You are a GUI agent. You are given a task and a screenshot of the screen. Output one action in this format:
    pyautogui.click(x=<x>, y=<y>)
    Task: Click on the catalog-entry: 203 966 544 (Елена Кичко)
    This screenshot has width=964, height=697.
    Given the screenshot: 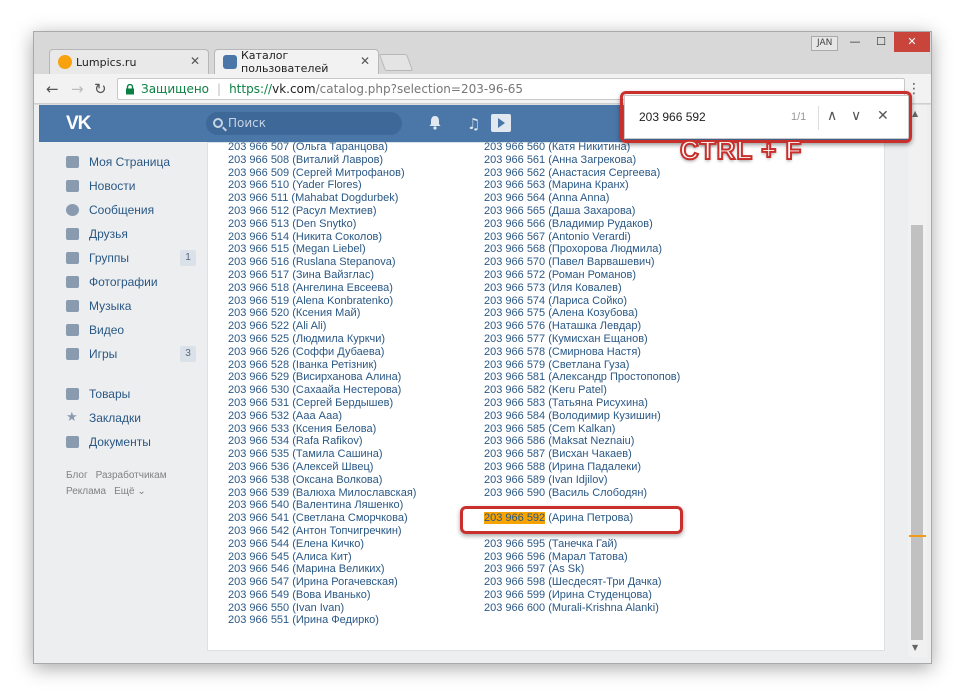 What is the action you would take?
    pyautogui.click(x=322, y=544)
    